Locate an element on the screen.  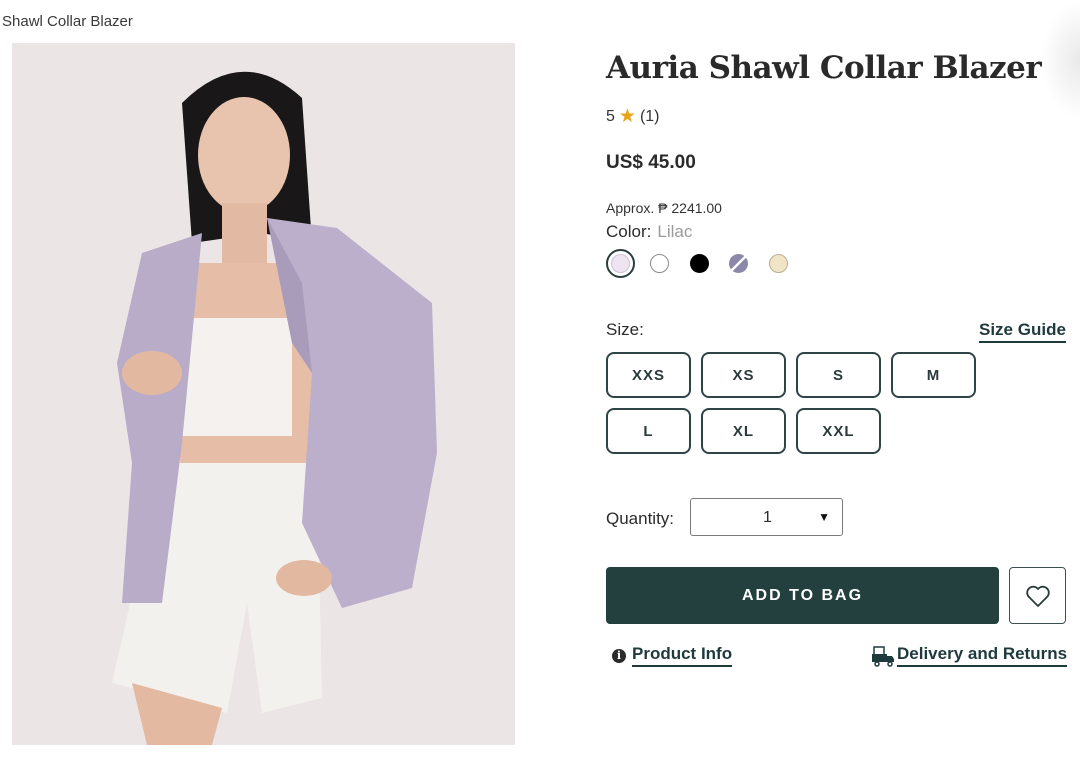
rating: 5 ★ (1) is located at coordinates (633, 116).